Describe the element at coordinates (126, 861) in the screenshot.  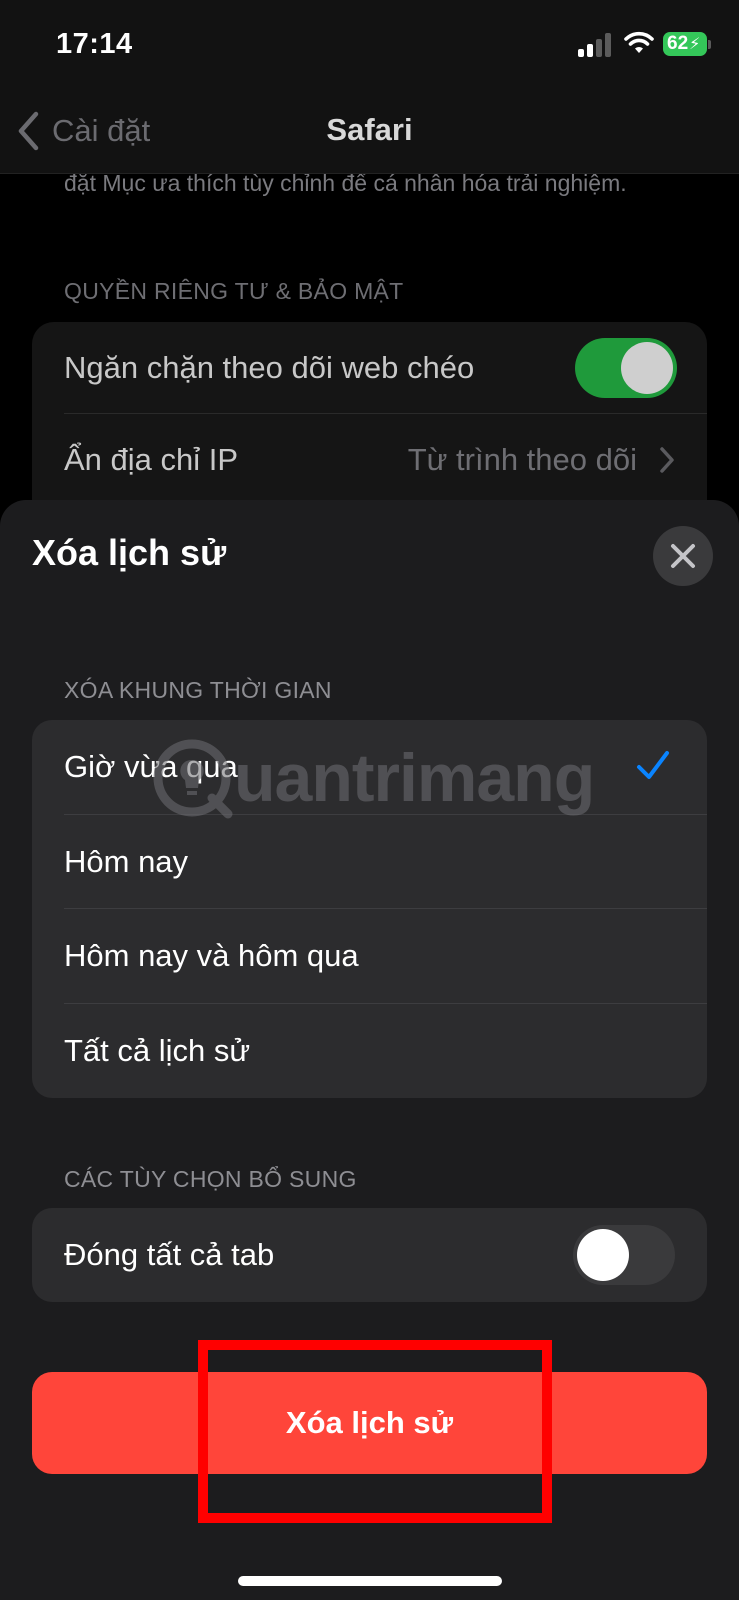
I see `option-label: Hôm nay` at that location.